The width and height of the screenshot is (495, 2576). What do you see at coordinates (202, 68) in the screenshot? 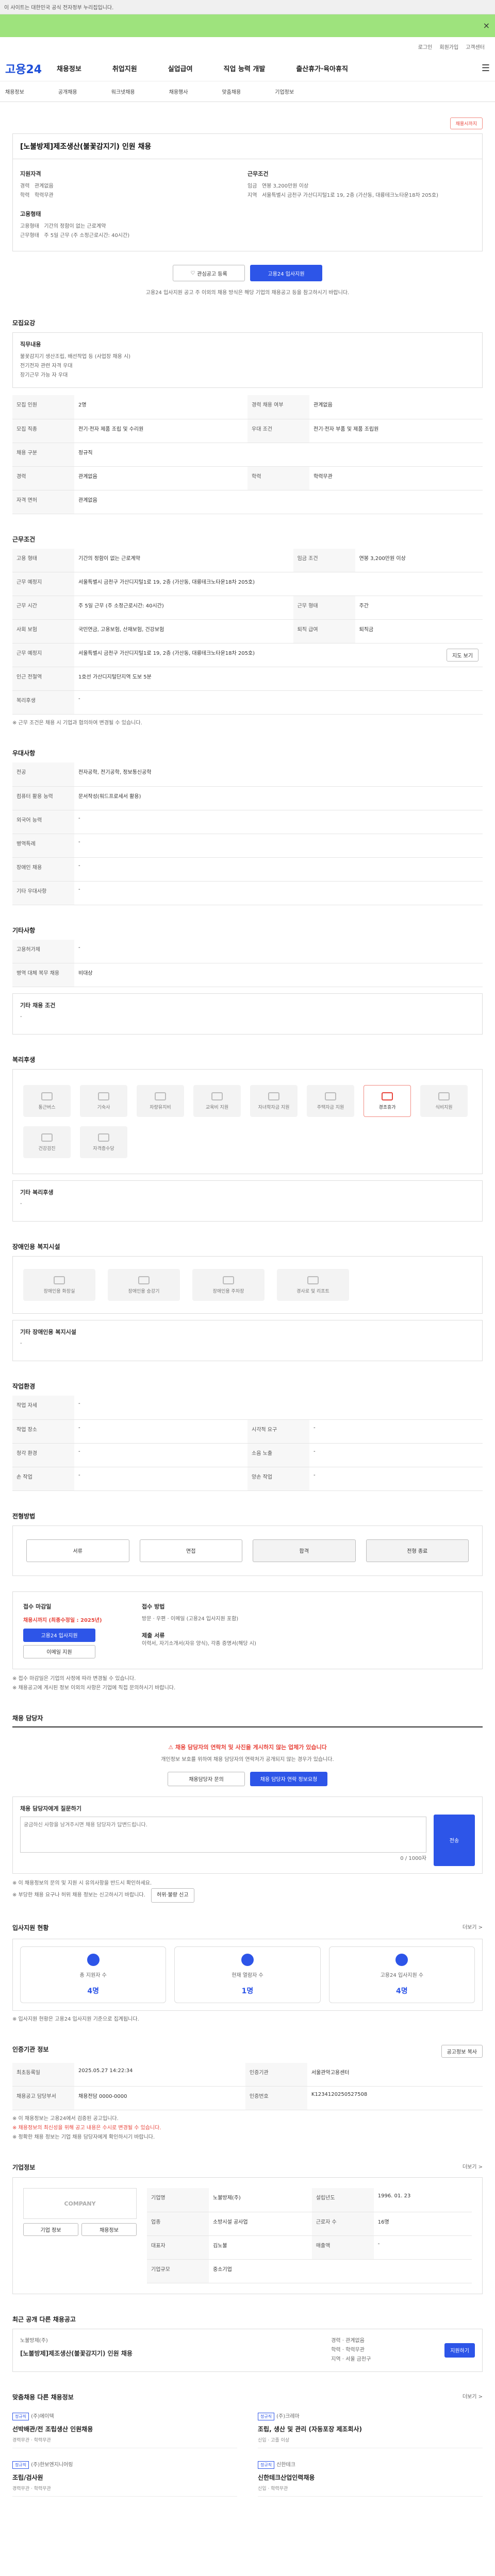
I see `global-nav: 채용정보 취업지원 실업급여 직업 능력 개발 출산휴가·육아휴직` at bounding box center [202, 68].